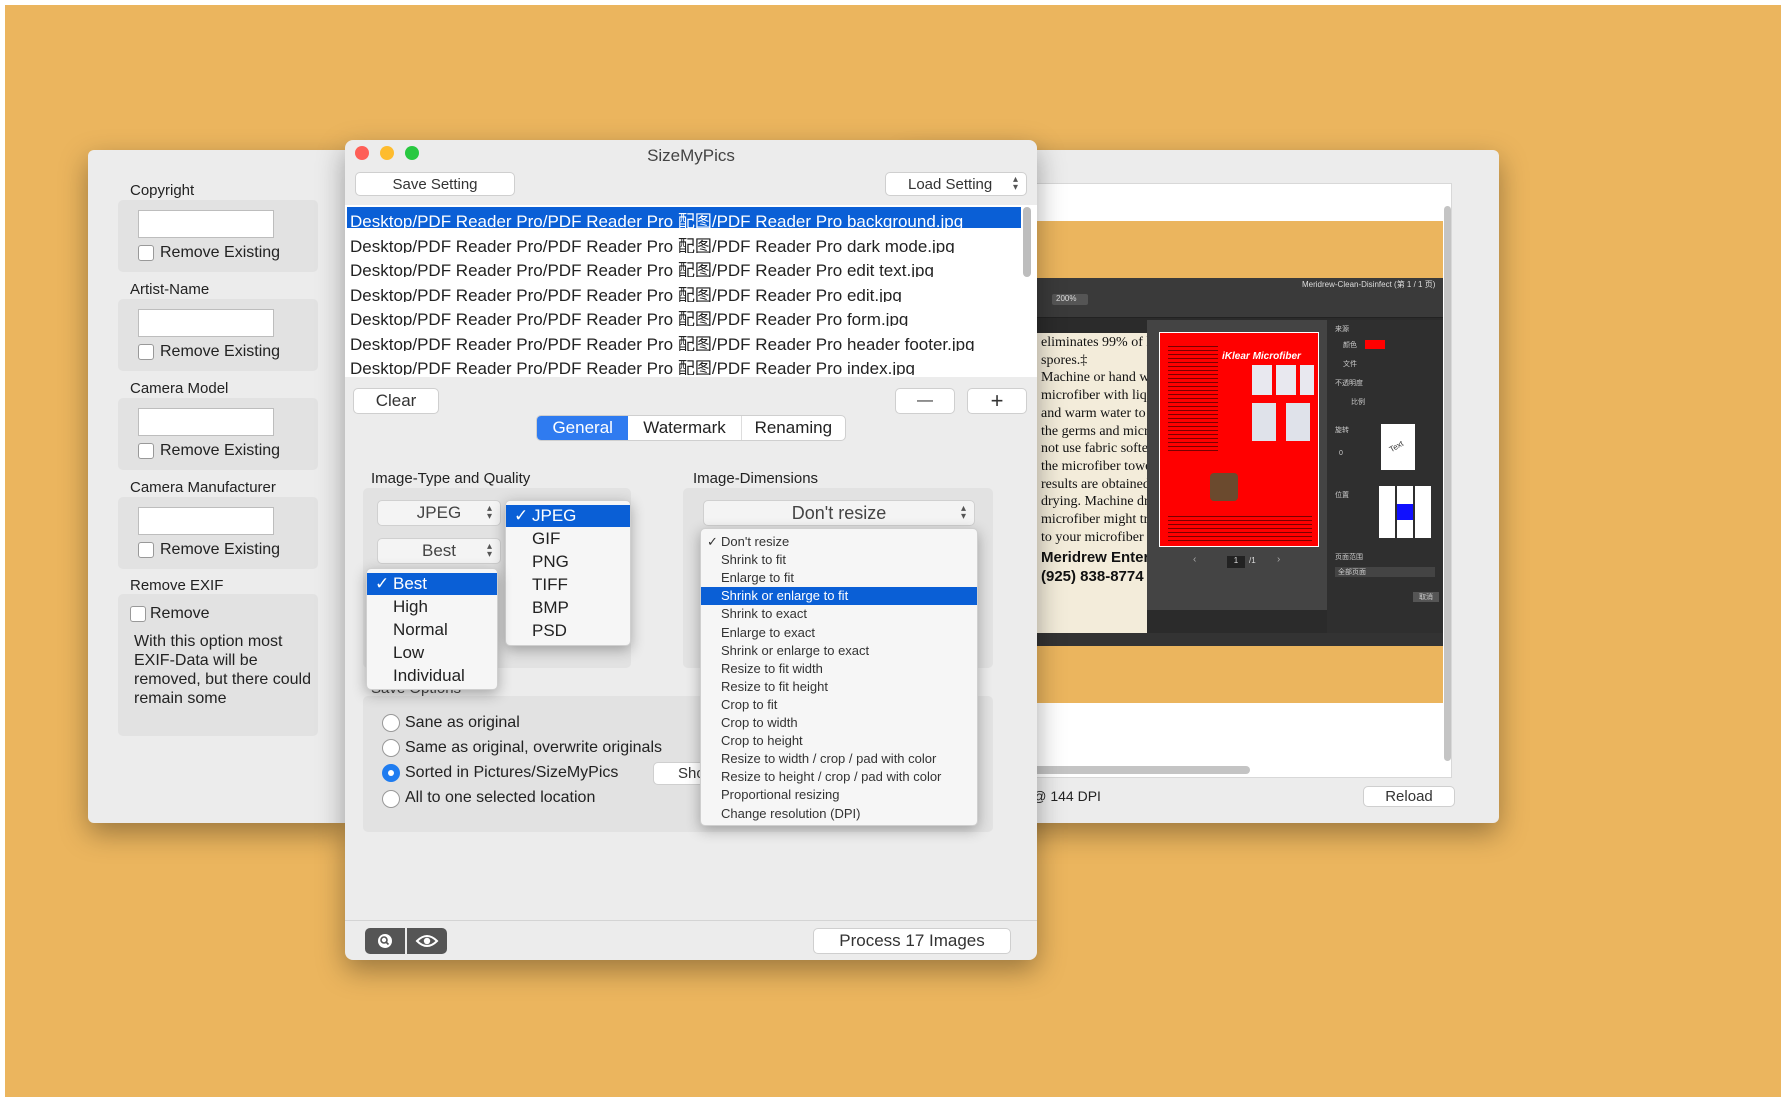 The image size is (1788, 1102). Describe the element at coordinates (568, 539) in the screenshot. I see `type-menu-item: GIF` at that location.